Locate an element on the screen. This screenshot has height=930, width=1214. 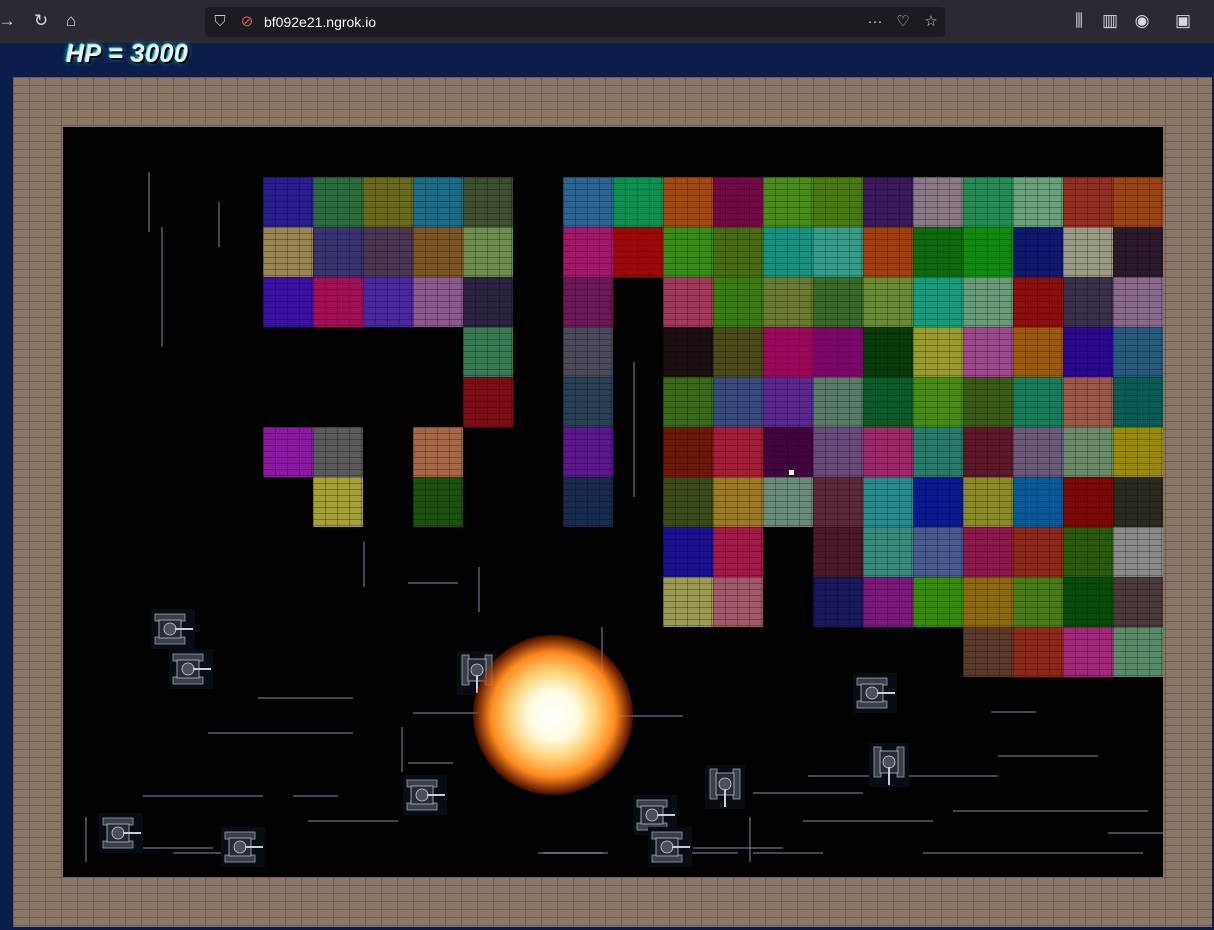
account-icon: ◉ is located at coordinates (1142, 21).